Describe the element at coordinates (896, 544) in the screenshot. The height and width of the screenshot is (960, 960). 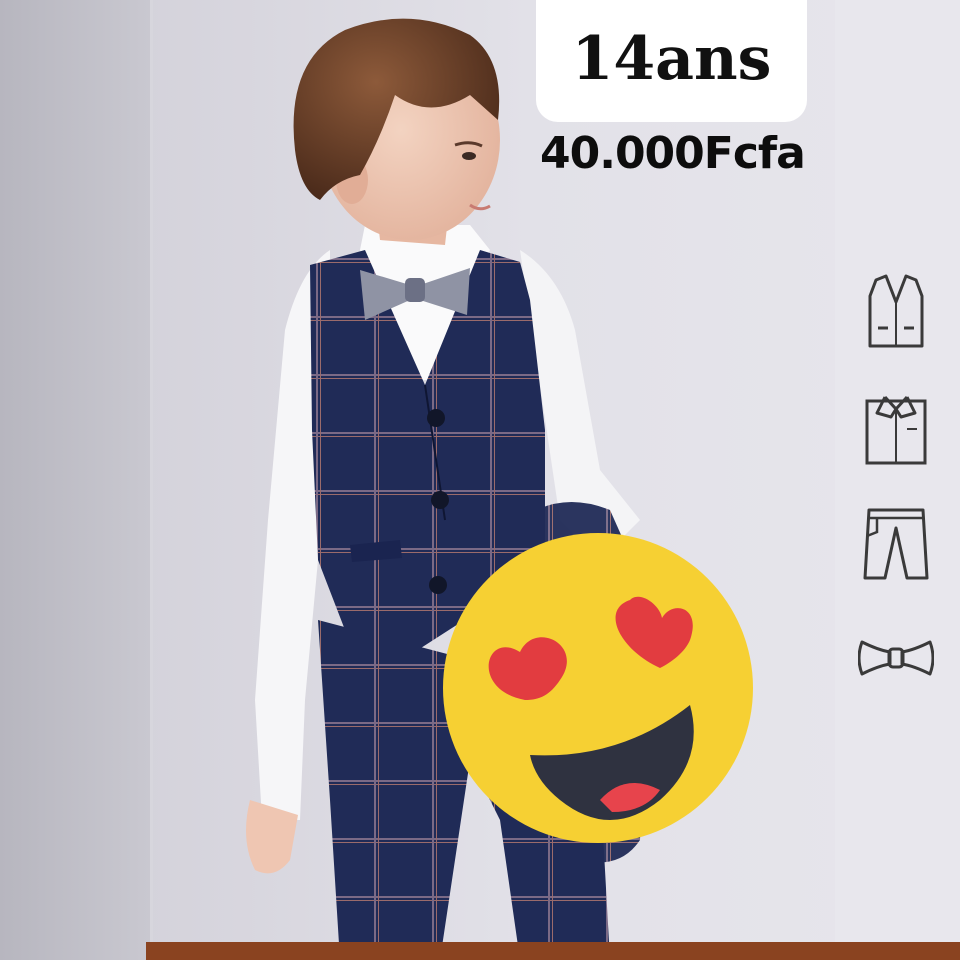
I see `trousers-icon` at that location.